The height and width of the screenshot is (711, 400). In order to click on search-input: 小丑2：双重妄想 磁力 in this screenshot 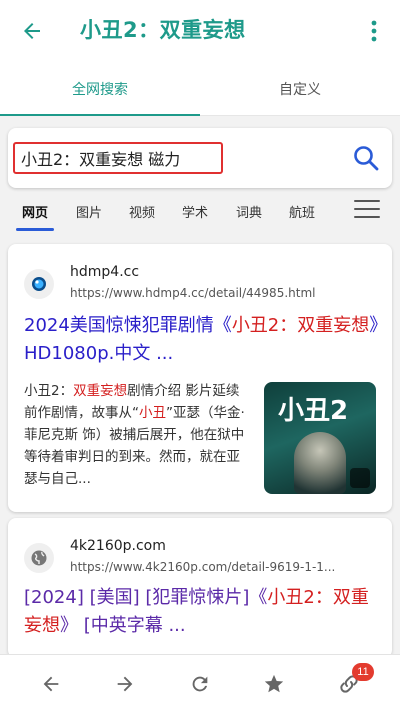, I will do `click(118, 158)`.